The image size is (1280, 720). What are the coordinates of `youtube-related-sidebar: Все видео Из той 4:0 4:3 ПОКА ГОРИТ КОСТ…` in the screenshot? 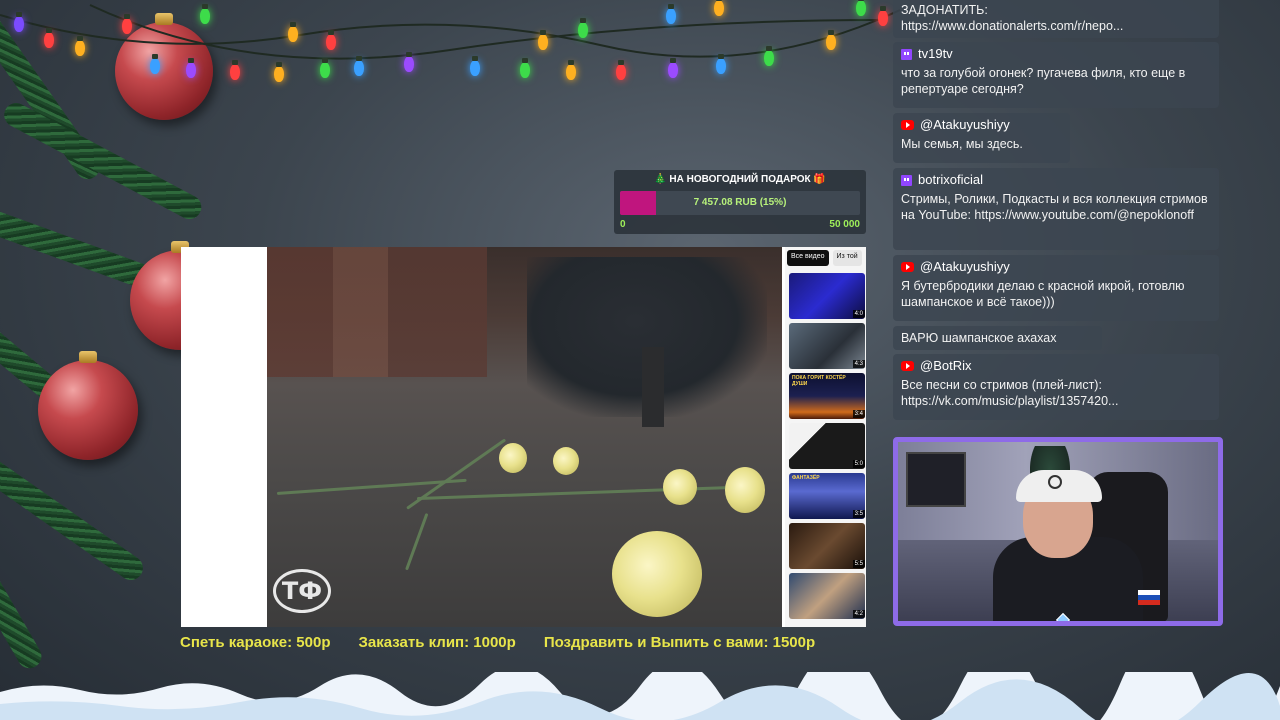 It's located at (825, 437).